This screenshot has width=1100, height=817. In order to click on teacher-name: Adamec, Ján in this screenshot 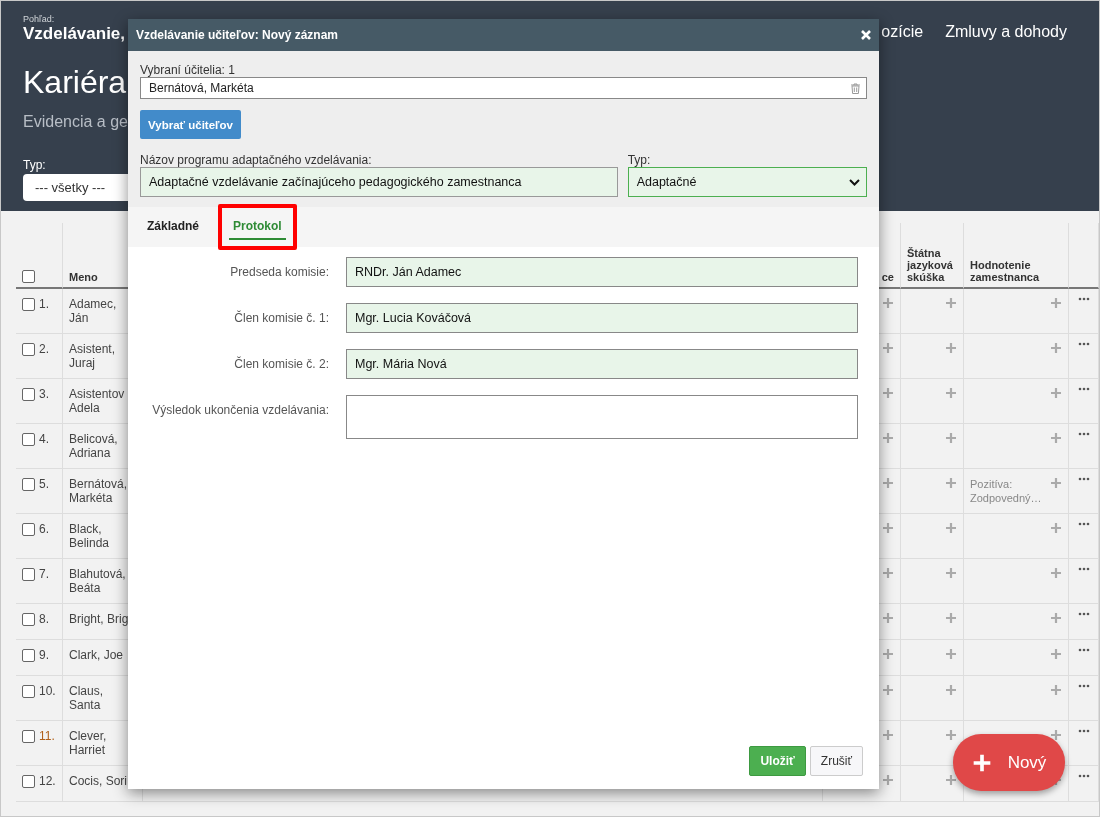, I will do `click(93, 311)`.